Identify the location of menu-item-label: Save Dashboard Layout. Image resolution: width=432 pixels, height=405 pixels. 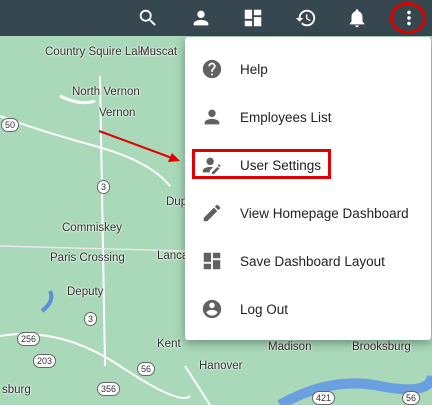
(312, 261).